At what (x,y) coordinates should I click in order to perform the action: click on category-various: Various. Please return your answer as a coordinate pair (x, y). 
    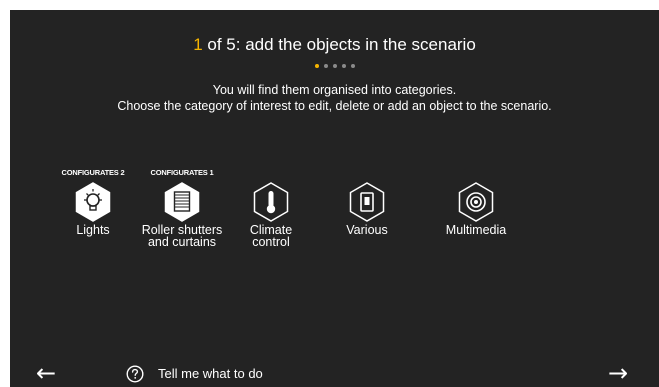
    Looking at the image, I should click on (367, 201).